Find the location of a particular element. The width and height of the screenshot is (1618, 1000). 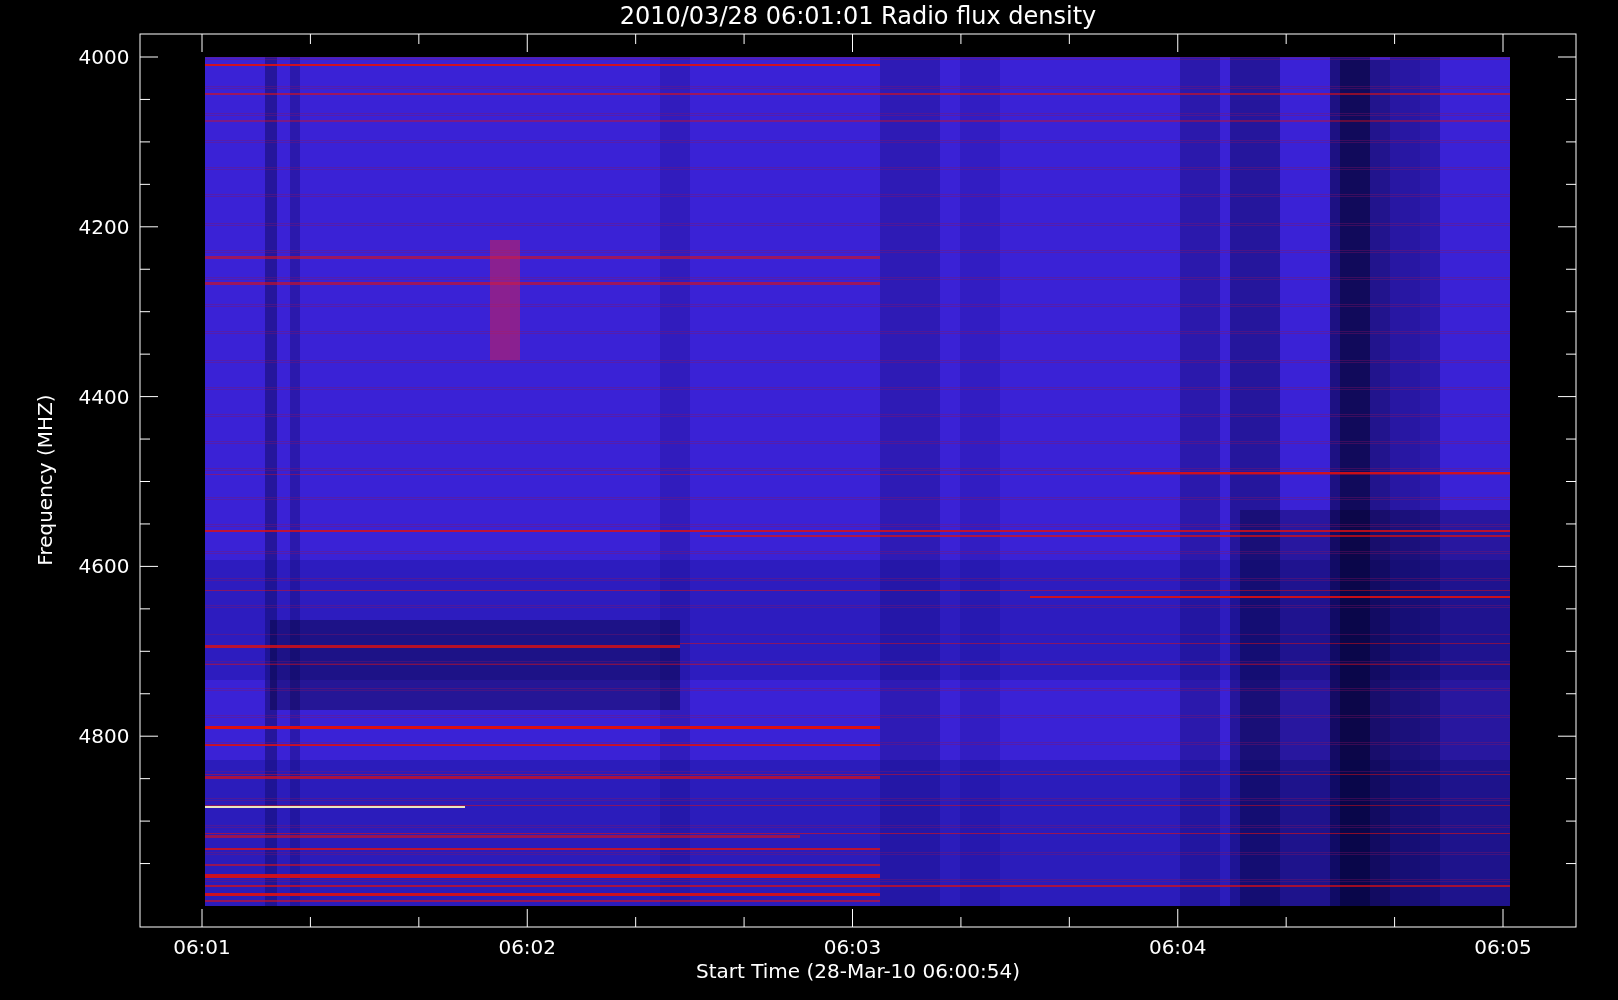

y-tick-label: 4000 is located at coordinates (104, 57).